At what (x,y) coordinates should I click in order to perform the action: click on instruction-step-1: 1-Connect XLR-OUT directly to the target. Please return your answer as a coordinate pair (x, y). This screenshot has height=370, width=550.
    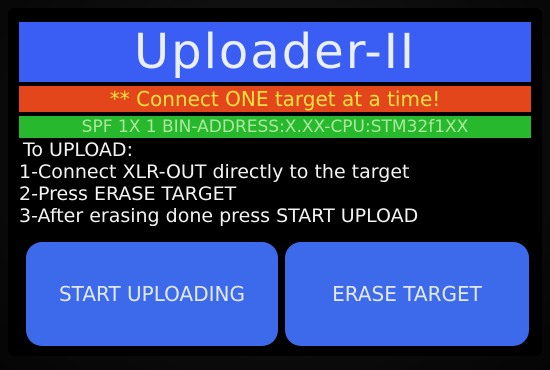
    Looking at the image, I should click on (214, 172).